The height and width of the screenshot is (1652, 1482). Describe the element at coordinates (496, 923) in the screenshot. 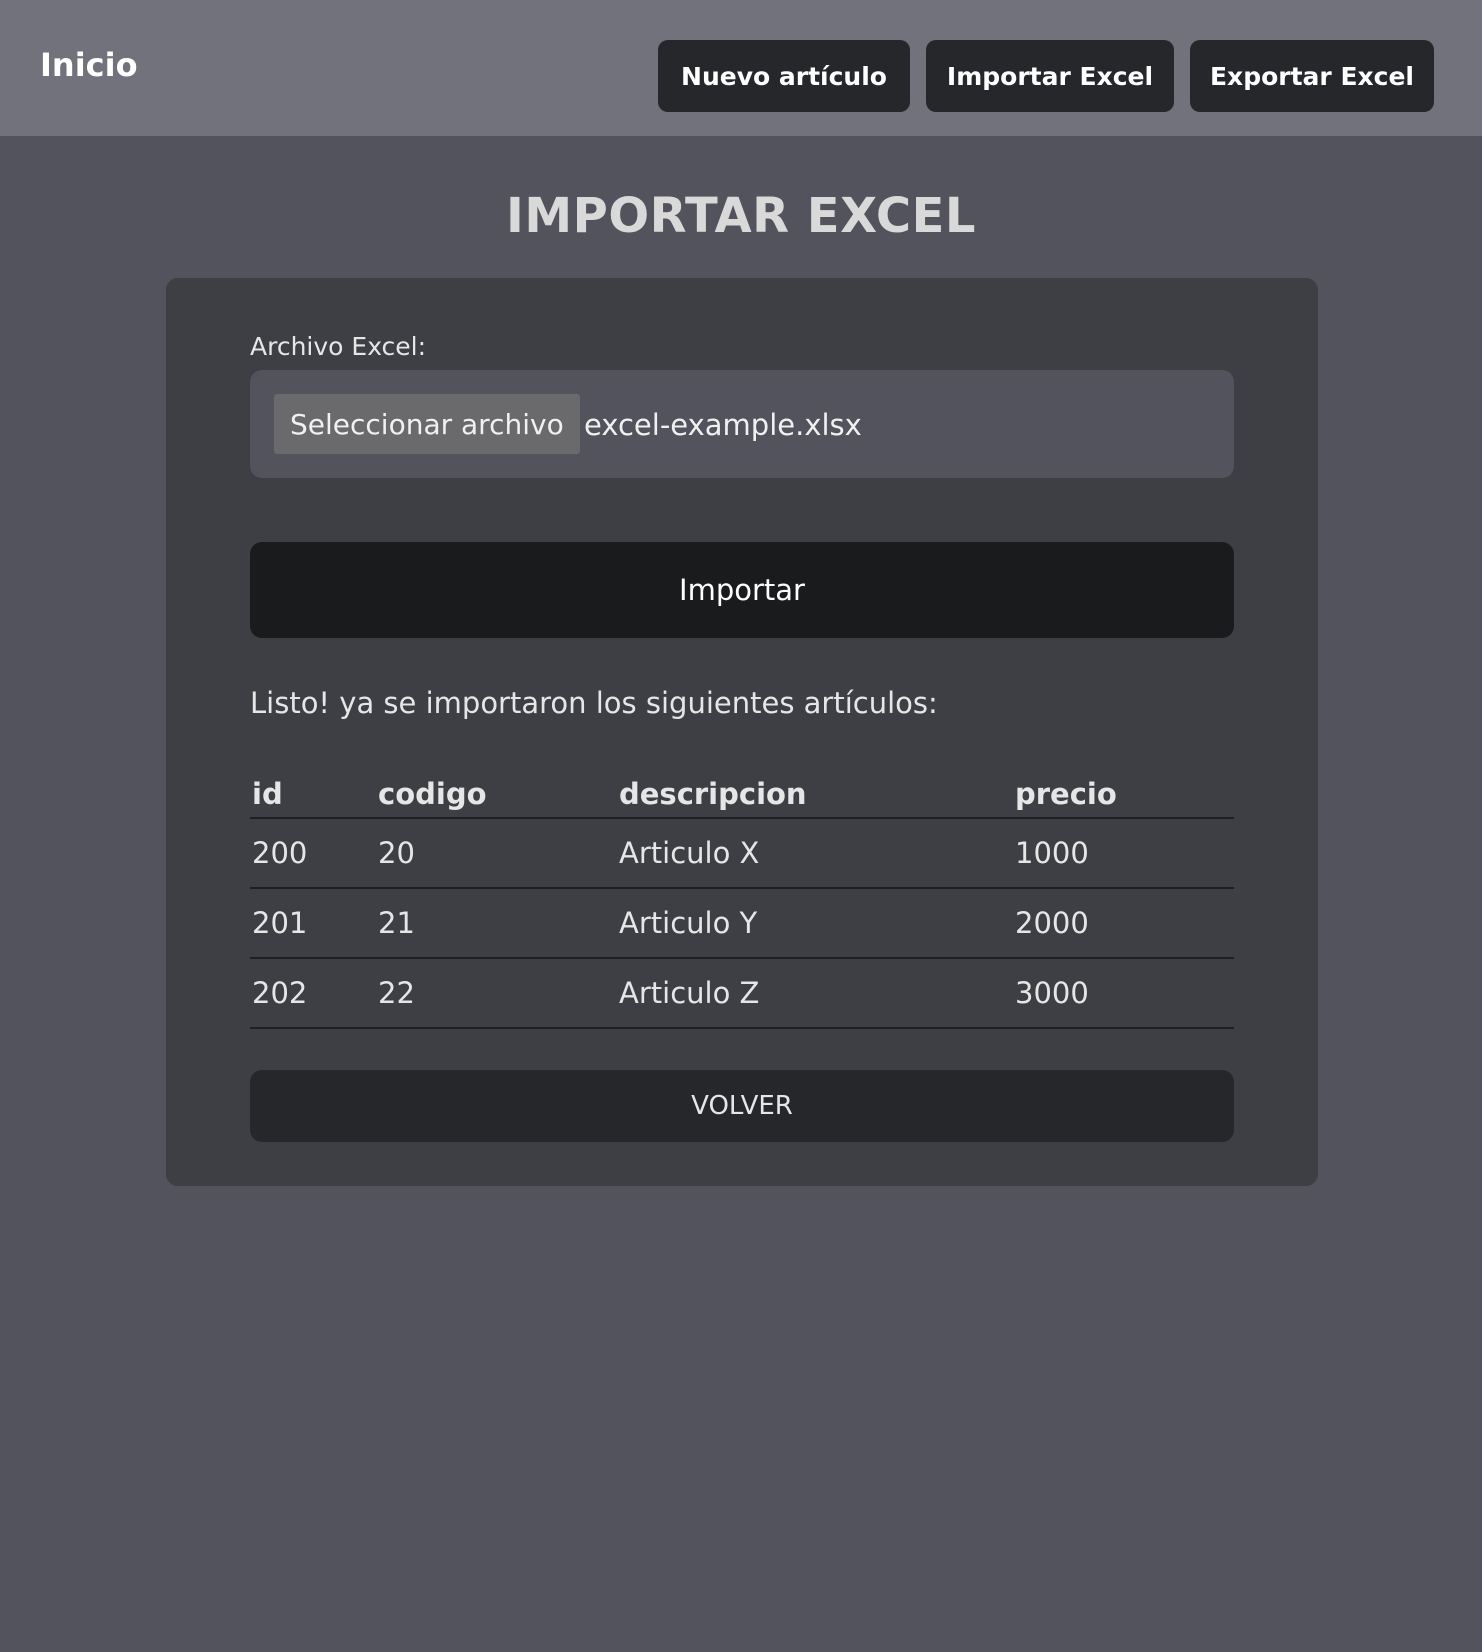

I see `cell-codigo: 21` at that location.